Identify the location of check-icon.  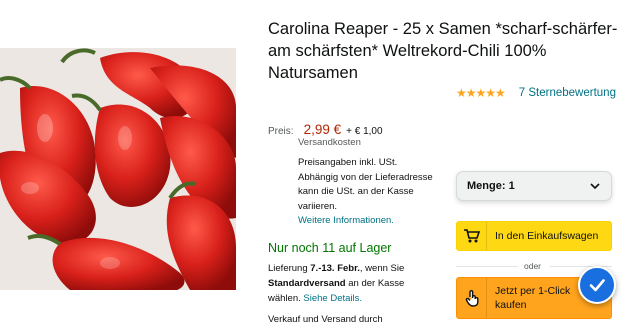
(597, 285).